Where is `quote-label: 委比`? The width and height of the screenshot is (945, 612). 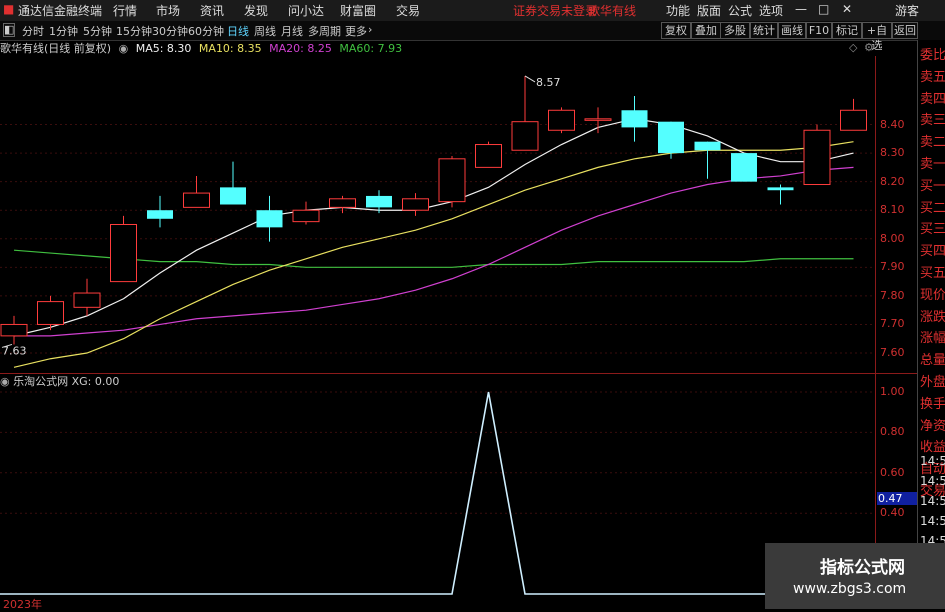 quote-label: 委比 is located at coordinates (932, 53).